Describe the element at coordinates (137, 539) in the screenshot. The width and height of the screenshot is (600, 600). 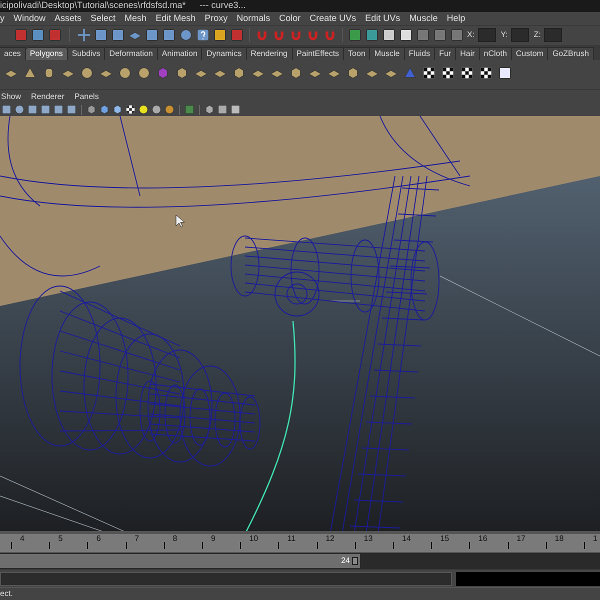
I see `frame-number: 7` at that location.